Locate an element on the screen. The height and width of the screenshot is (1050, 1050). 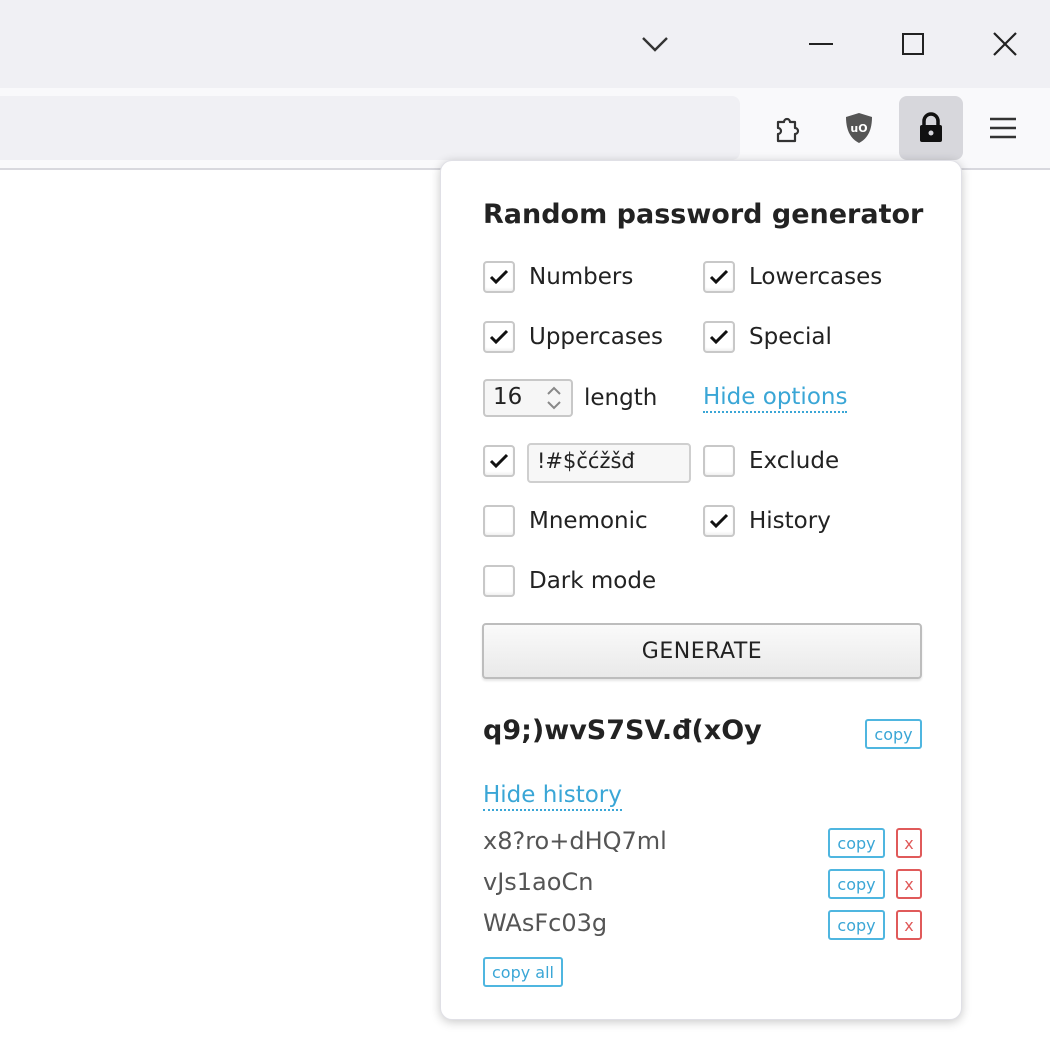
history-item: vJs1aoCn is located at coordinates (538, 882).